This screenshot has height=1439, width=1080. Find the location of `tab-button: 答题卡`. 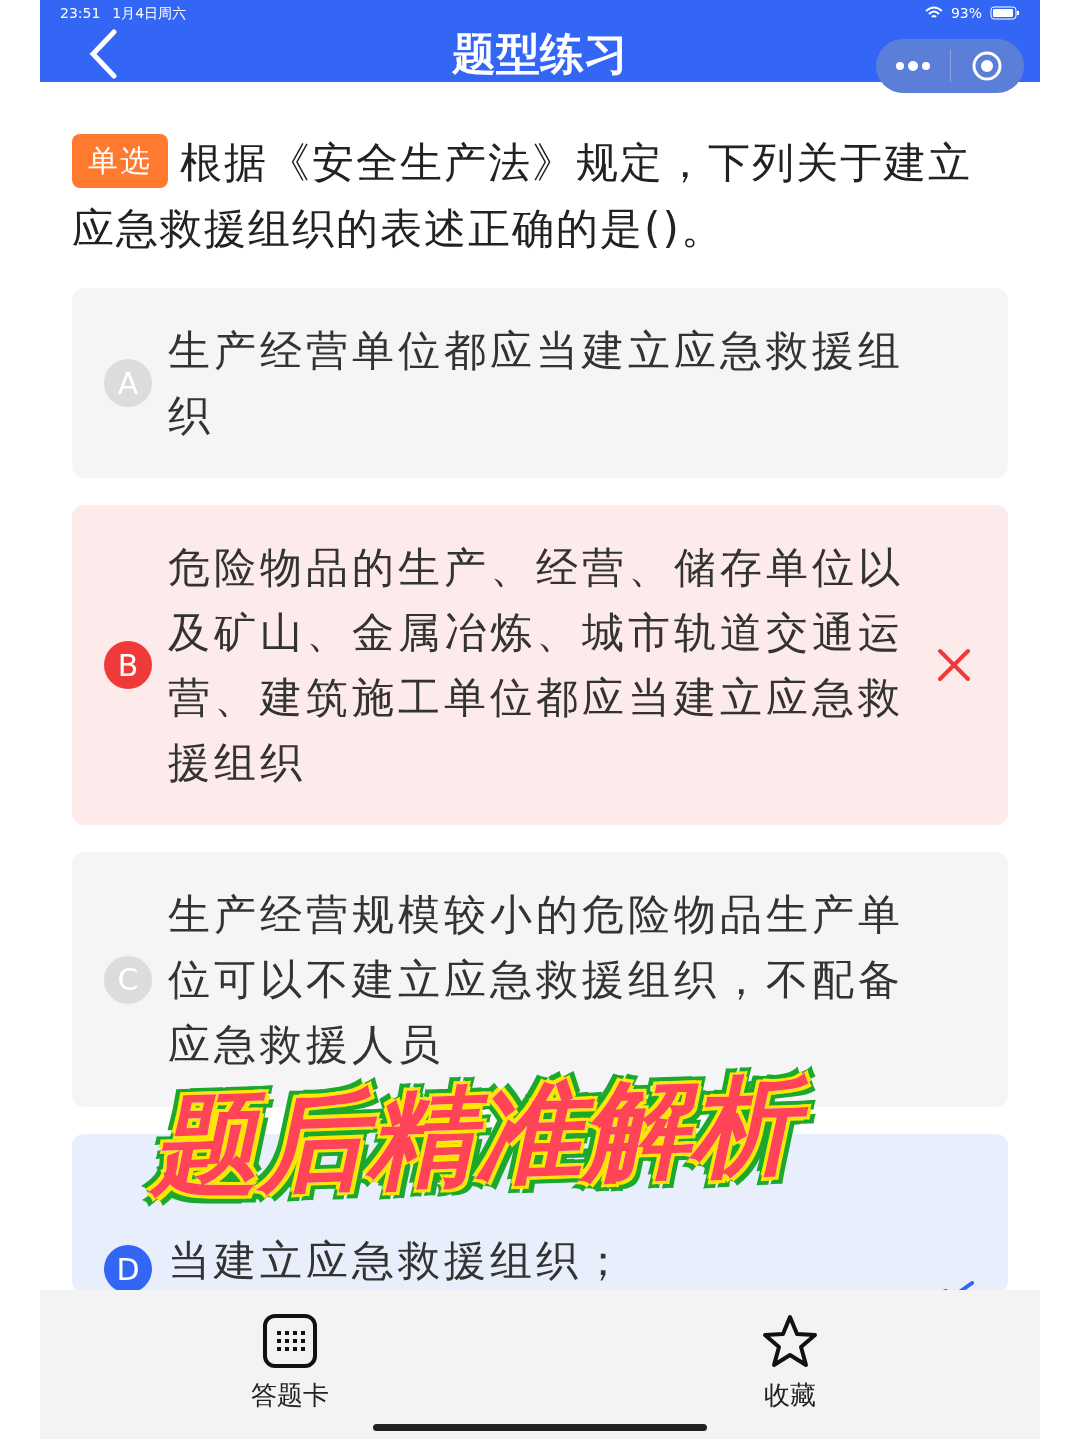

tab-button: 答题卡 is located at coordinates (290, 1364).